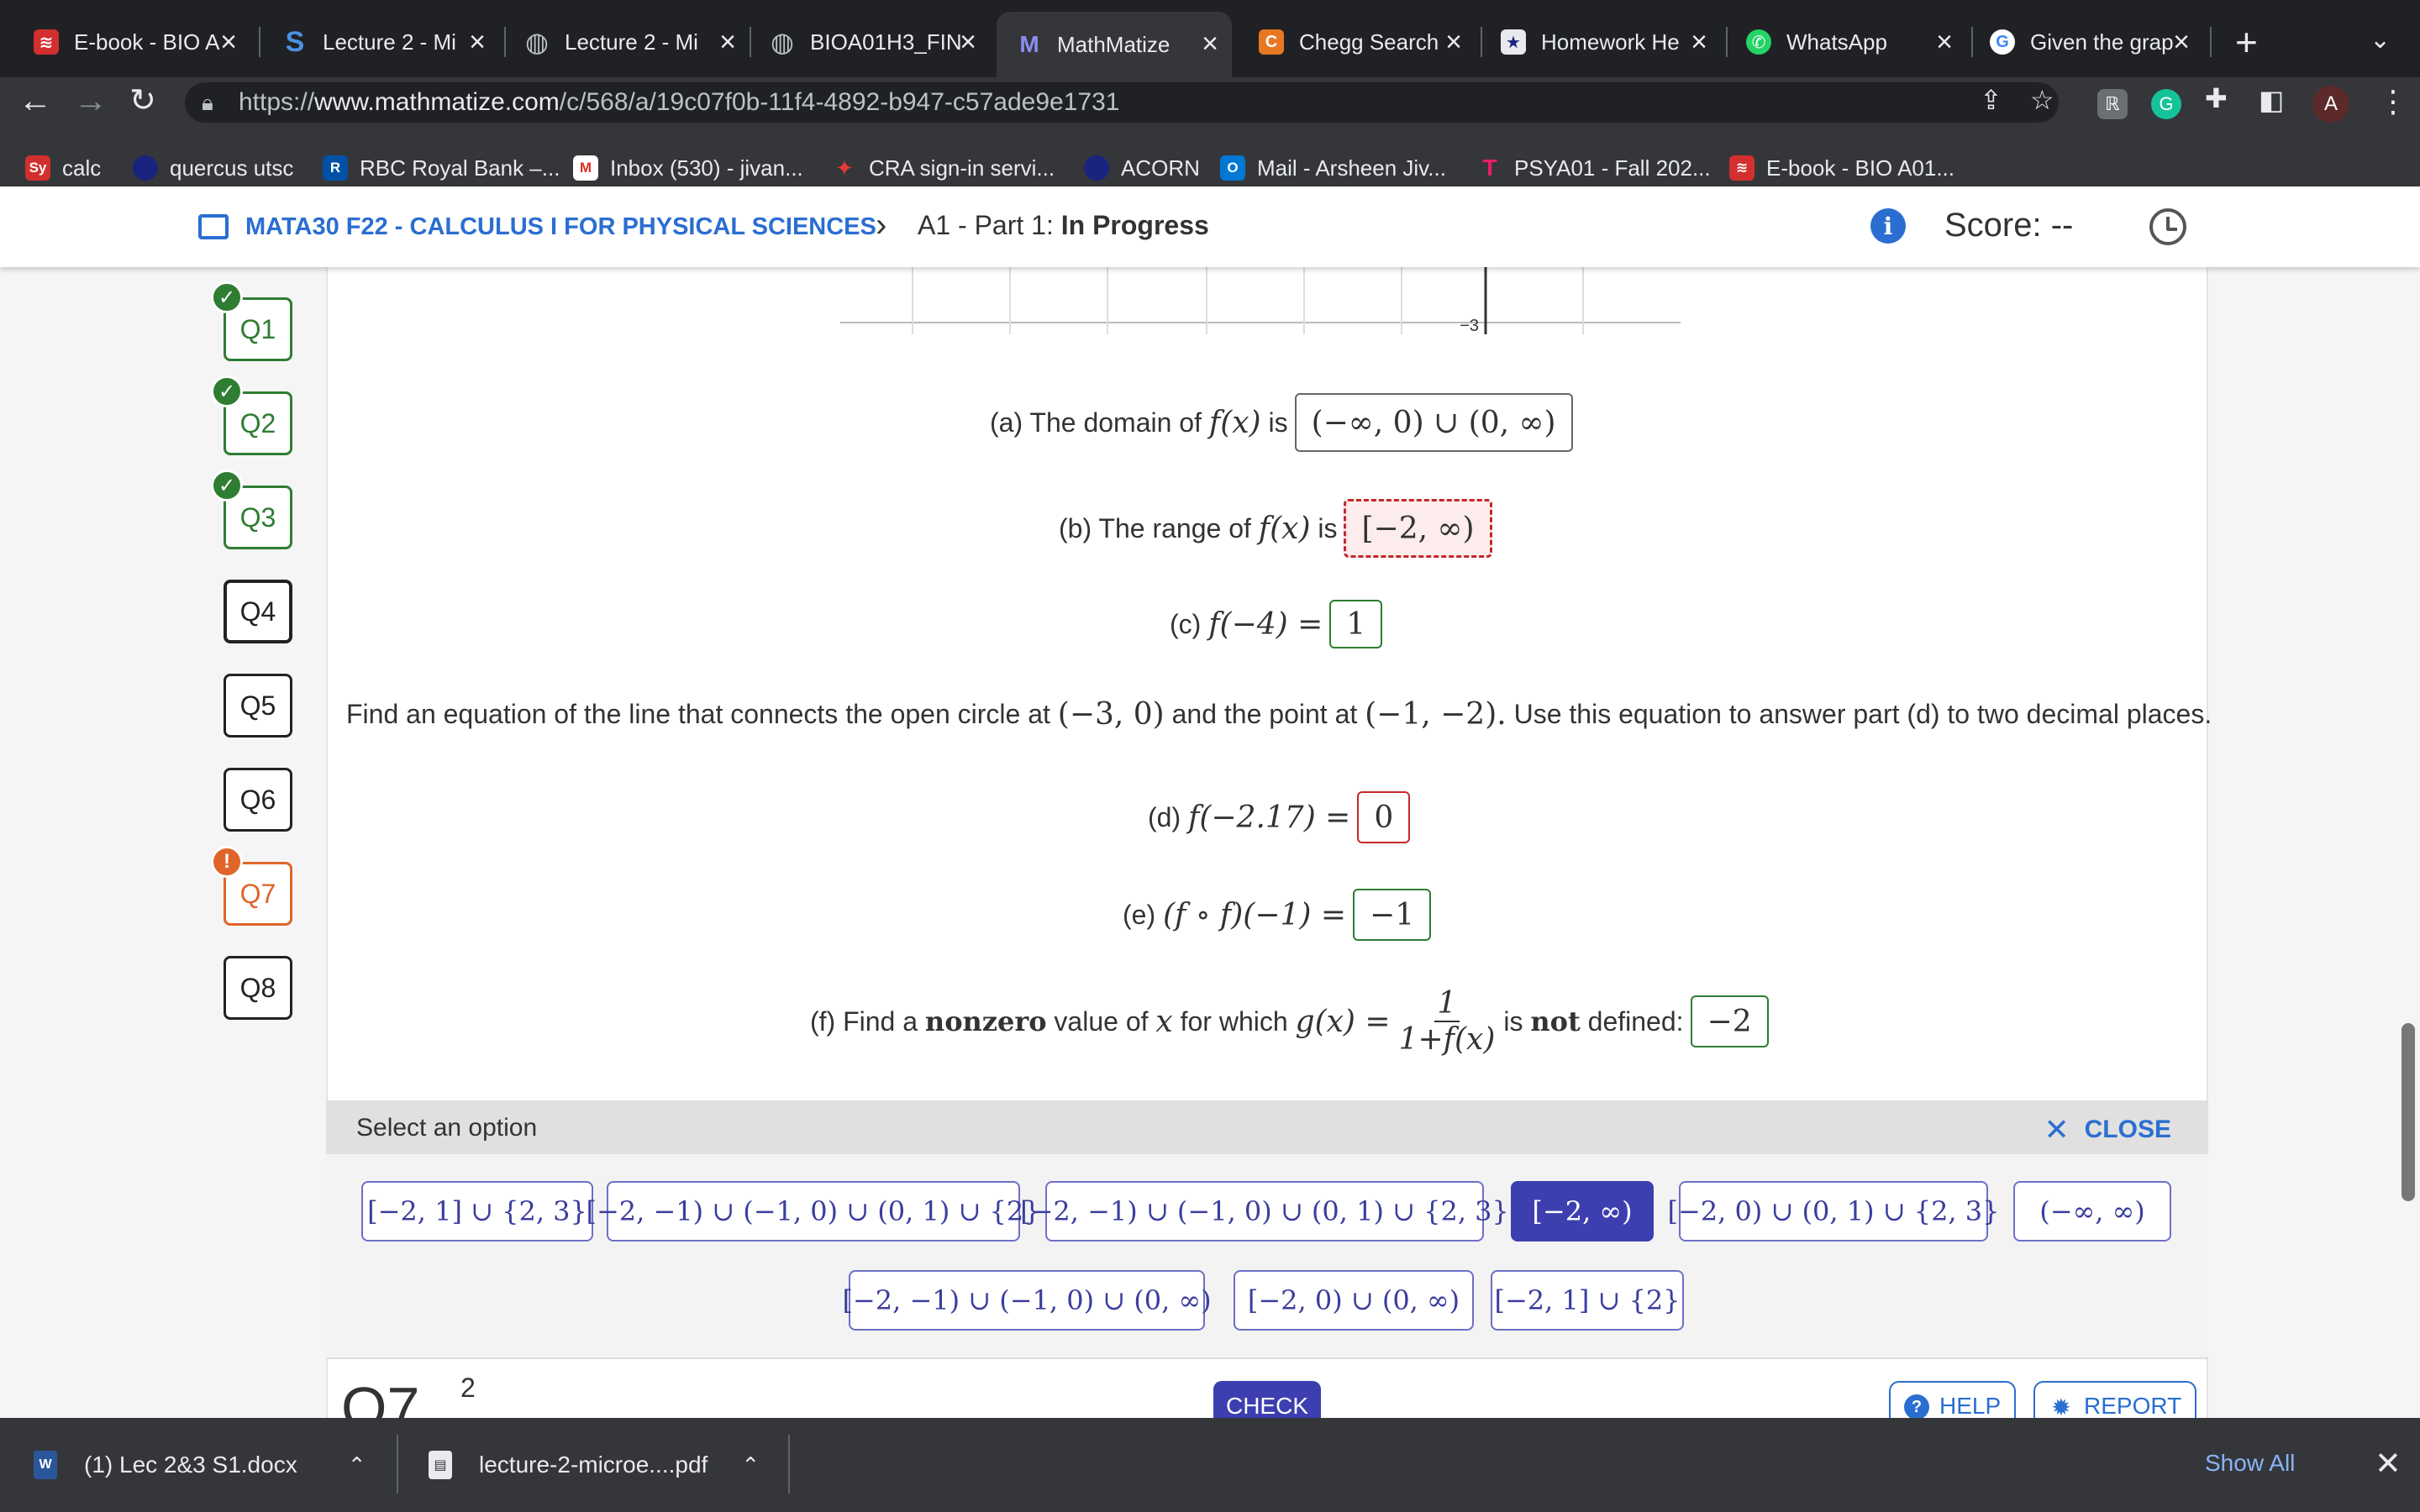 This screenshot has width=2420, height=1512. I want to click on bookmark-item: ACORN, so click(1142, 168).